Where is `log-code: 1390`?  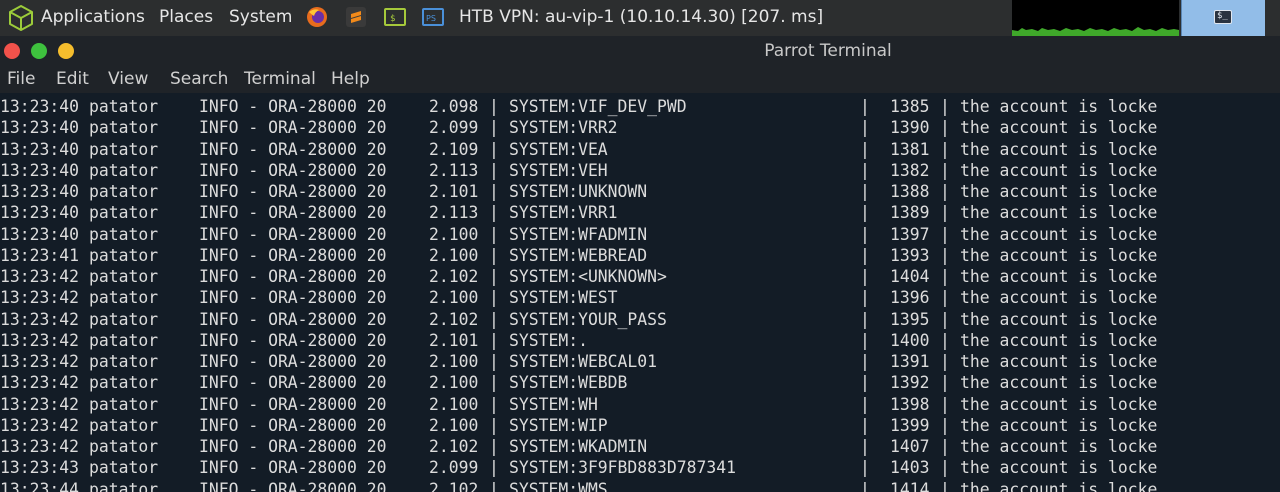
log-code: 1390 is located at coordinates (910, 128).